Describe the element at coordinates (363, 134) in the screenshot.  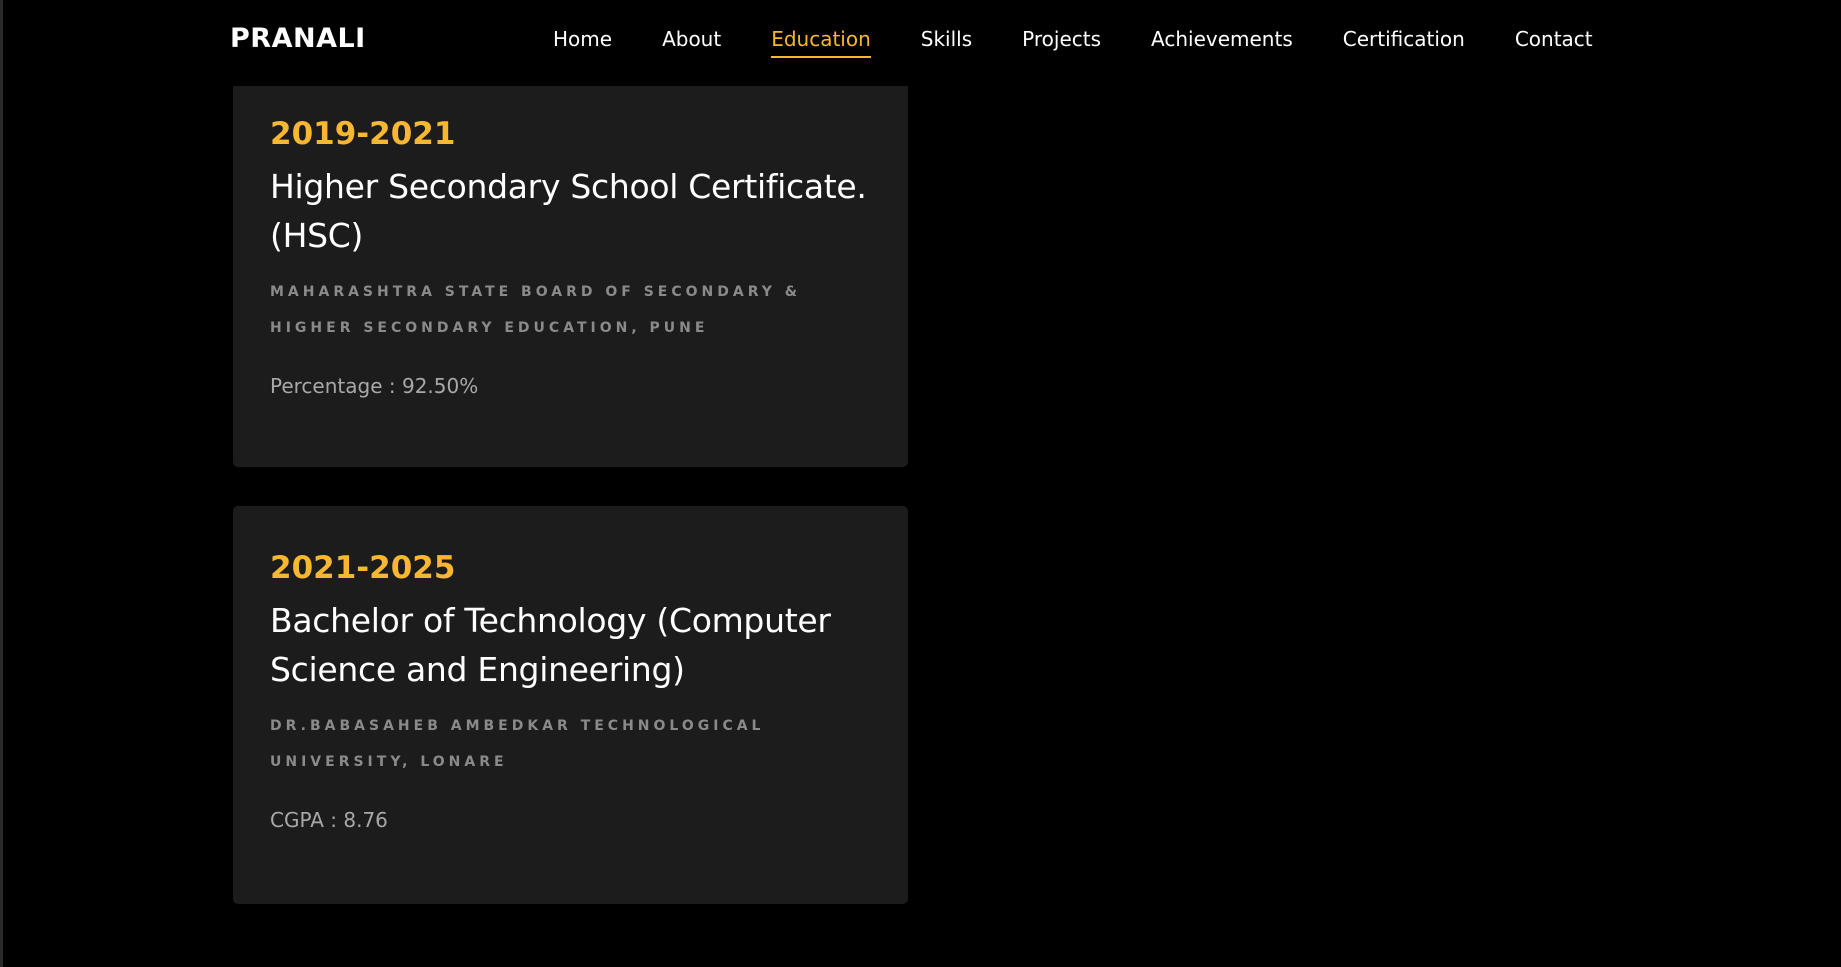
I see `education-year: 2019-2021` at that location.